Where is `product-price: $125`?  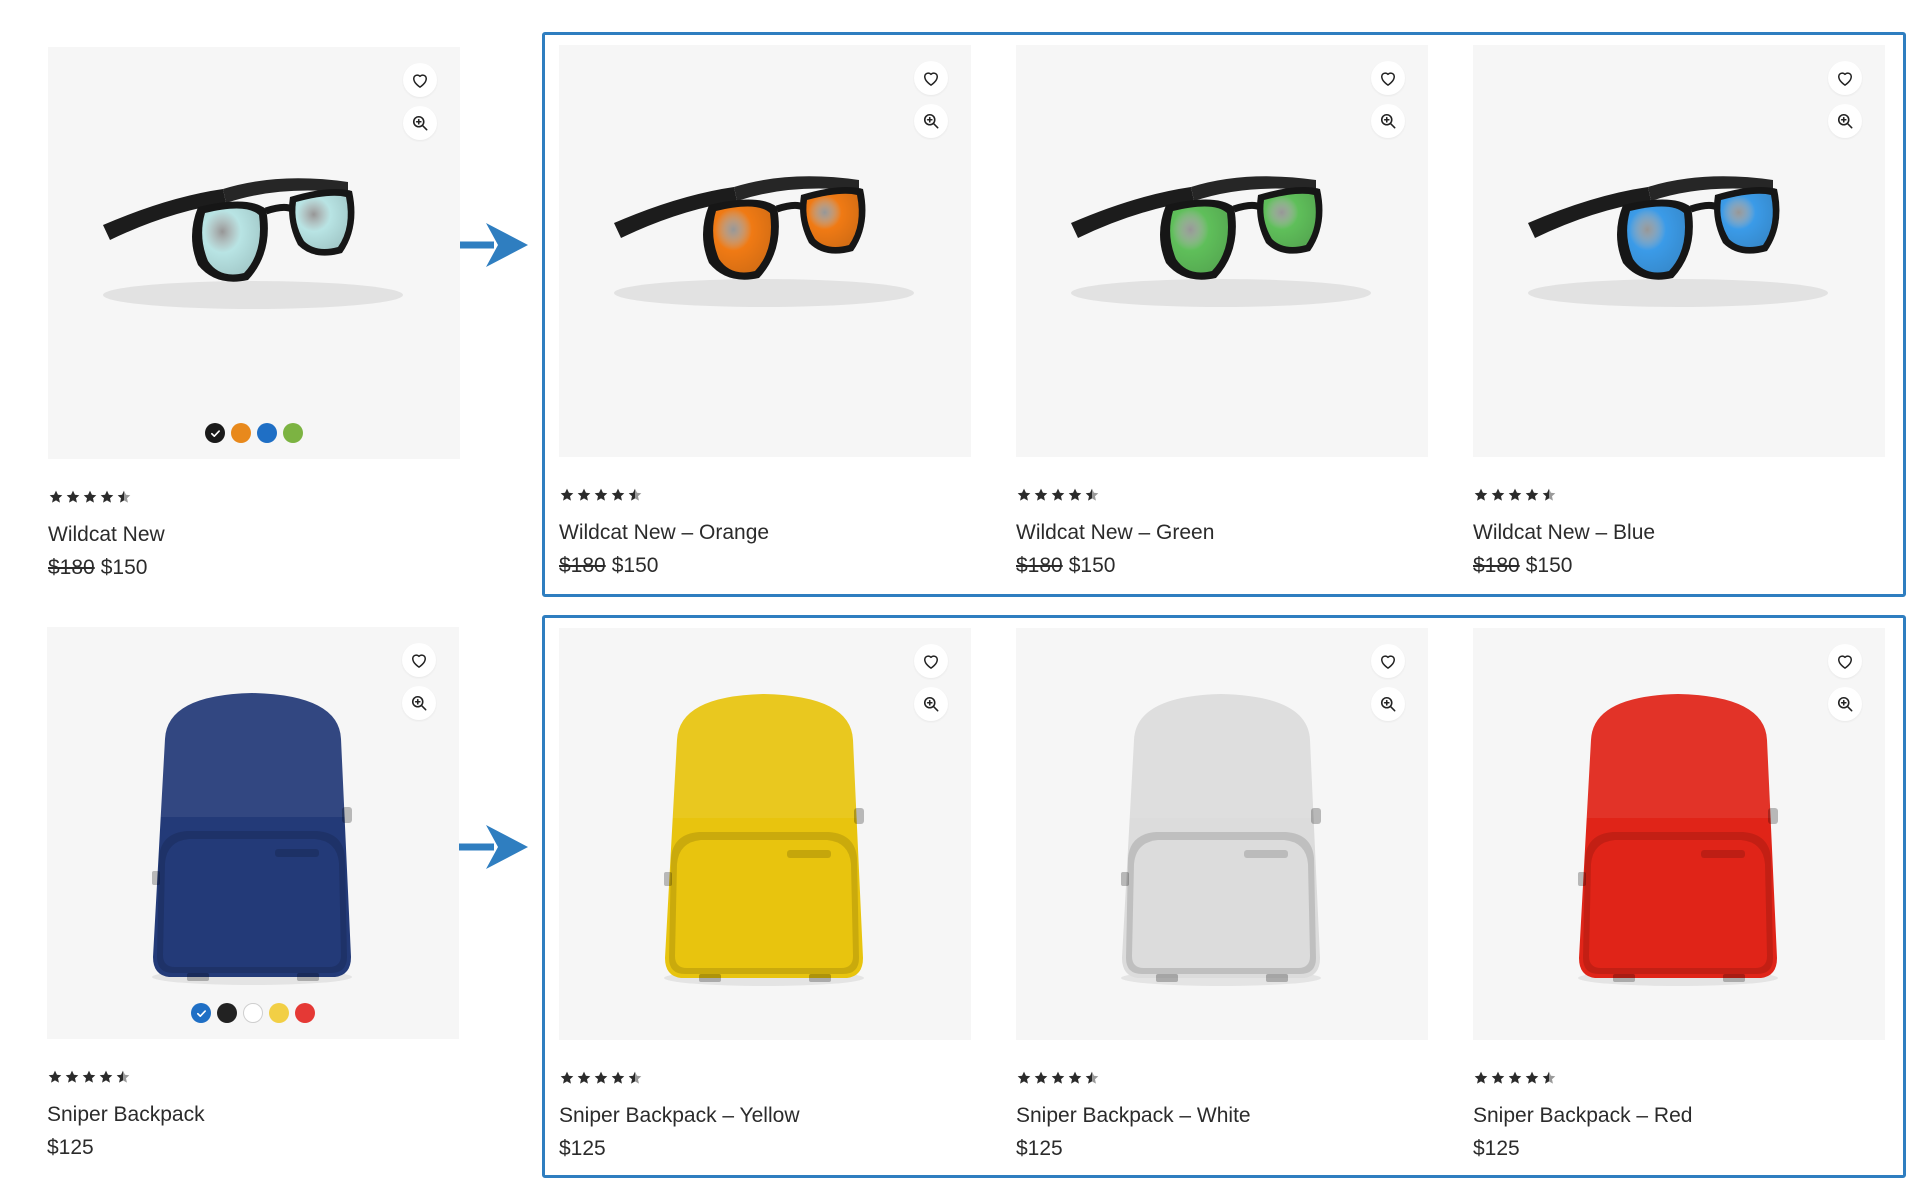
product-price: $125 is located at coordinates (1679, 1149).